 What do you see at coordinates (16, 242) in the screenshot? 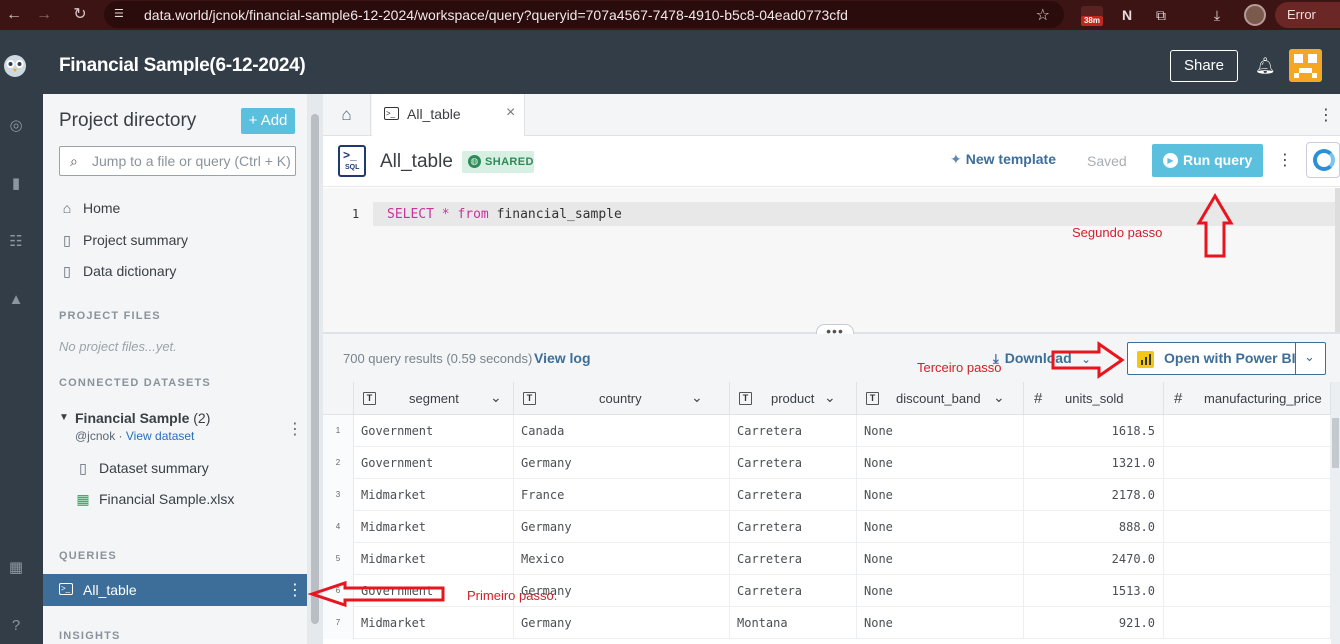
I see `checklist-icon: ☷` at bounding box center [16, 242].